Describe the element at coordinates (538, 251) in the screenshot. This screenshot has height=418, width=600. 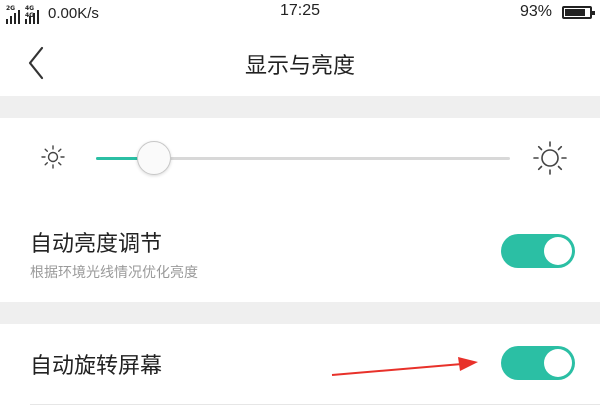
I see `auto-brightness-toggle` at that location.